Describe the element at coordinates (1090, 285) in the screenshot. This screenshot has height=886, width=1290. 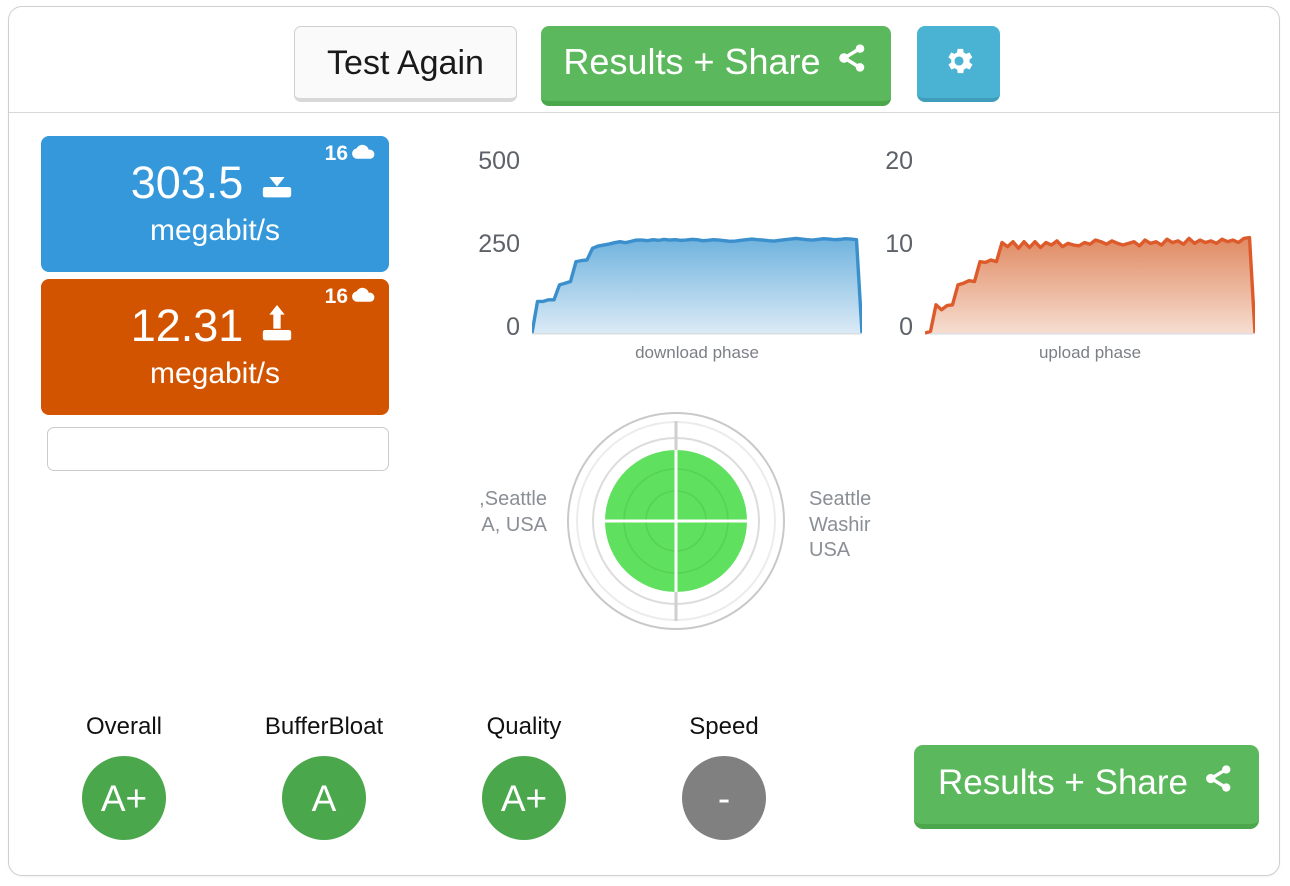
I see `upload-area-plot` at that location.